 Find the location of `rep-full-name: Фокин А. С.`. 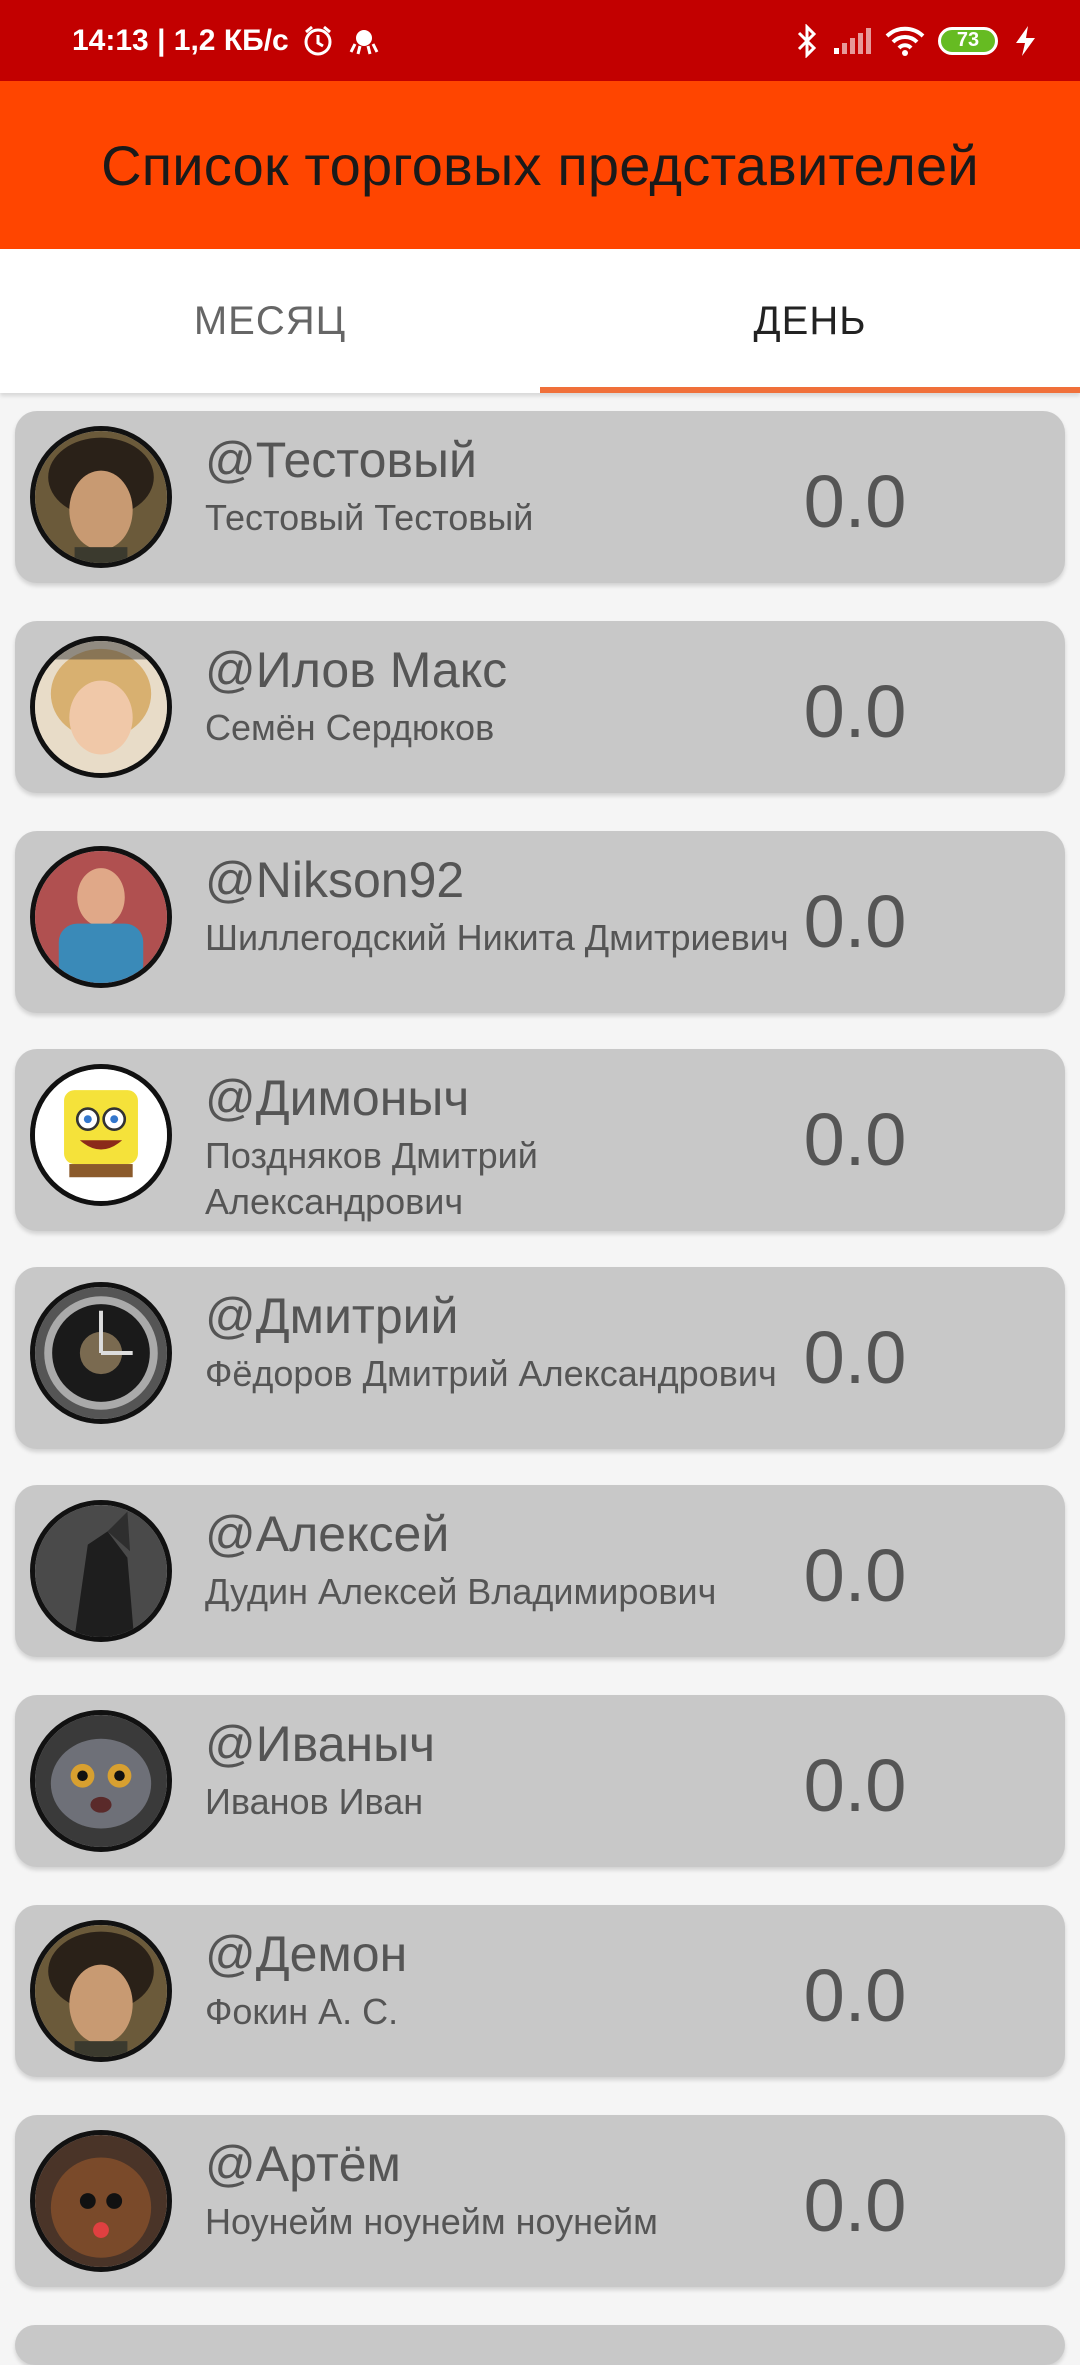

rep-full-name: Фокин А. С. is located at coordinates (302, 2011).